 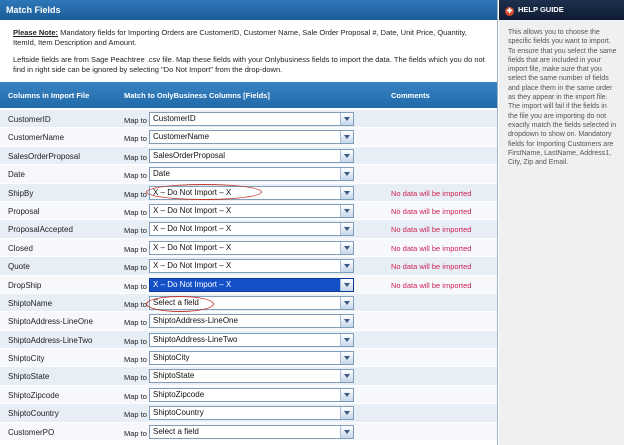 I want to click on field-mapping-select: ShiptoState, so click(x=251, y=376).